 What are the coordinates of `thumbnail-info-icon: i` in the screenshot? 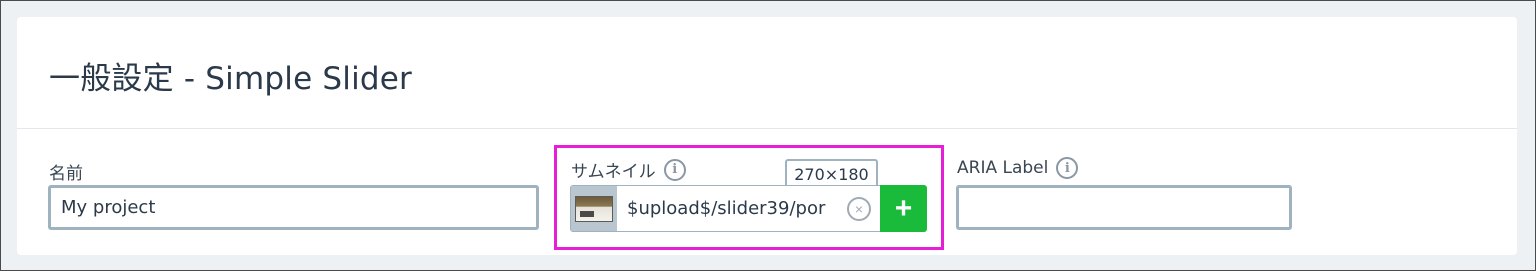 It's located at (674, 169).